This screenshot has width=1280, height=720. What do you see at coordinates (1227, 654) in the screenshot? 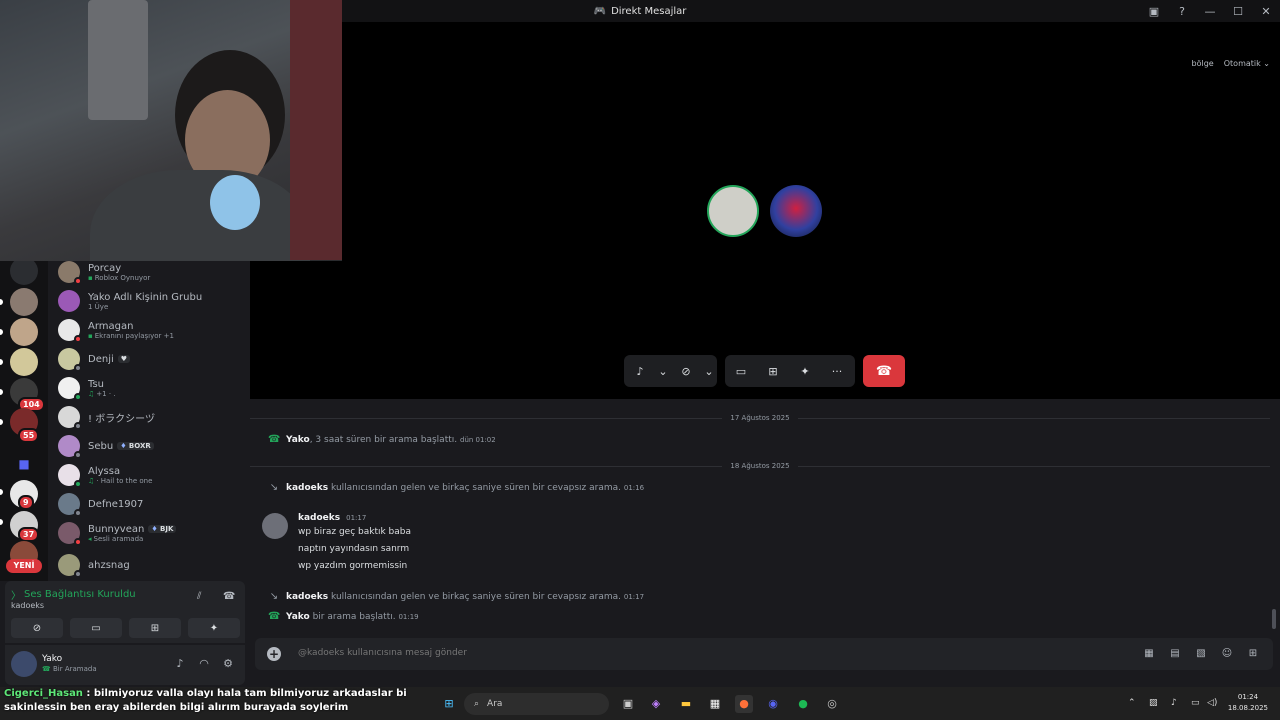
I see `emoji-icon: ☺` at bounding box center [1227, 654].